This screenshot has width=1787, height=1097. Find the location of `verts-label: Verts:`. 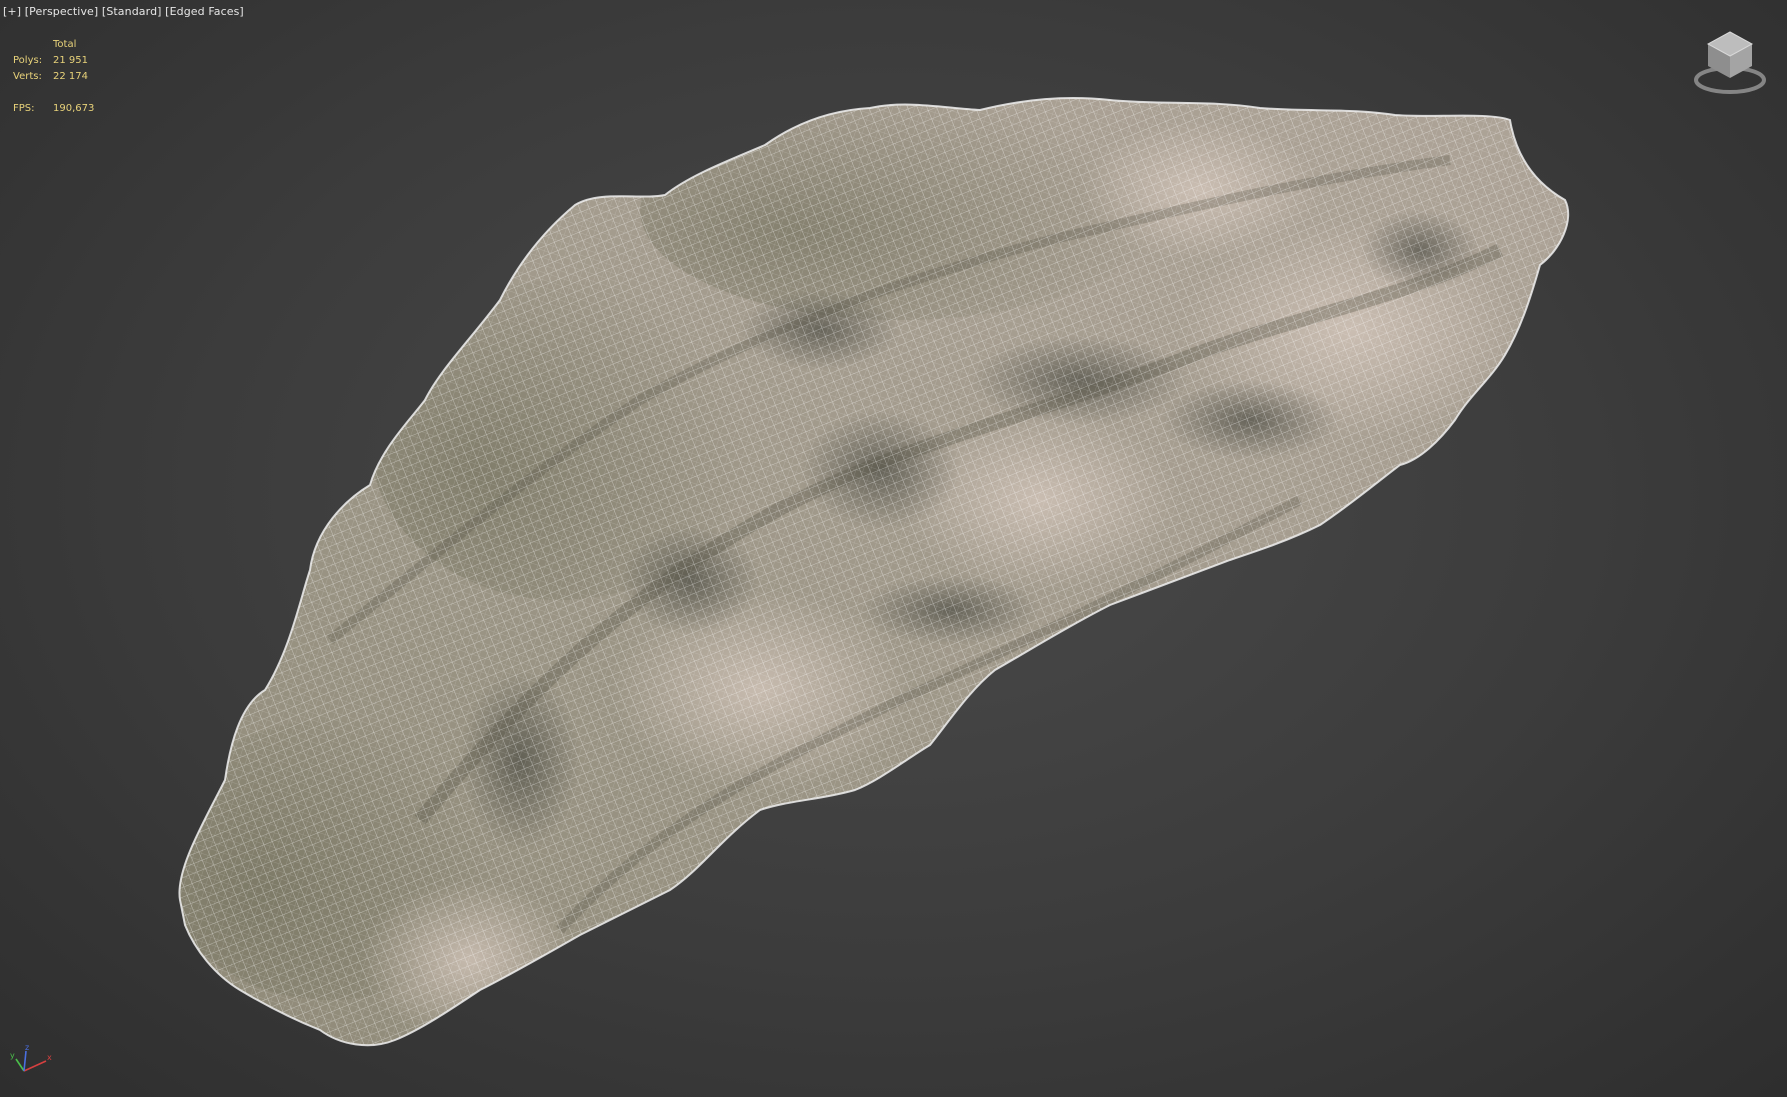

verts-label: Verts: is located at coordinates (27, 76).